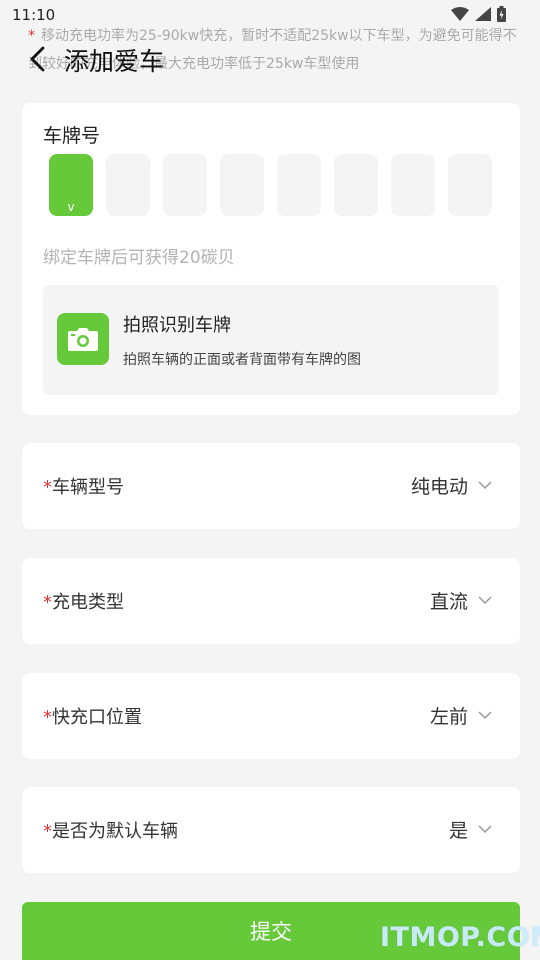  I want to click on row-label: *充电类型, so click(83, 601).